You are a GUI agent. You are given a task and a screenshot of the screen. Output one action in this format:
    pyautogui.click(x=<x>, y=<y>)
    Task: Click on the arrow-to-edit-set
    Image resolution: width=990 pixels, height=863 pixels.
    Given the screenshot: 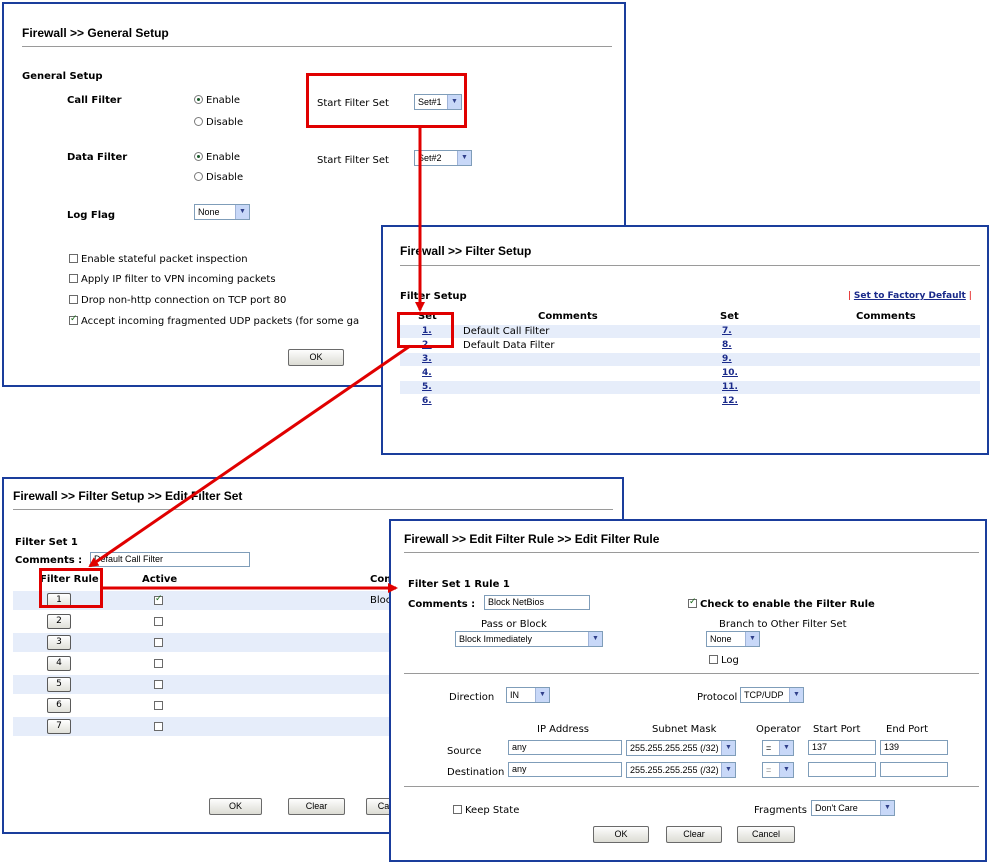 What is the action you would take?
    pyautogui.click(x=249, y=456)
    